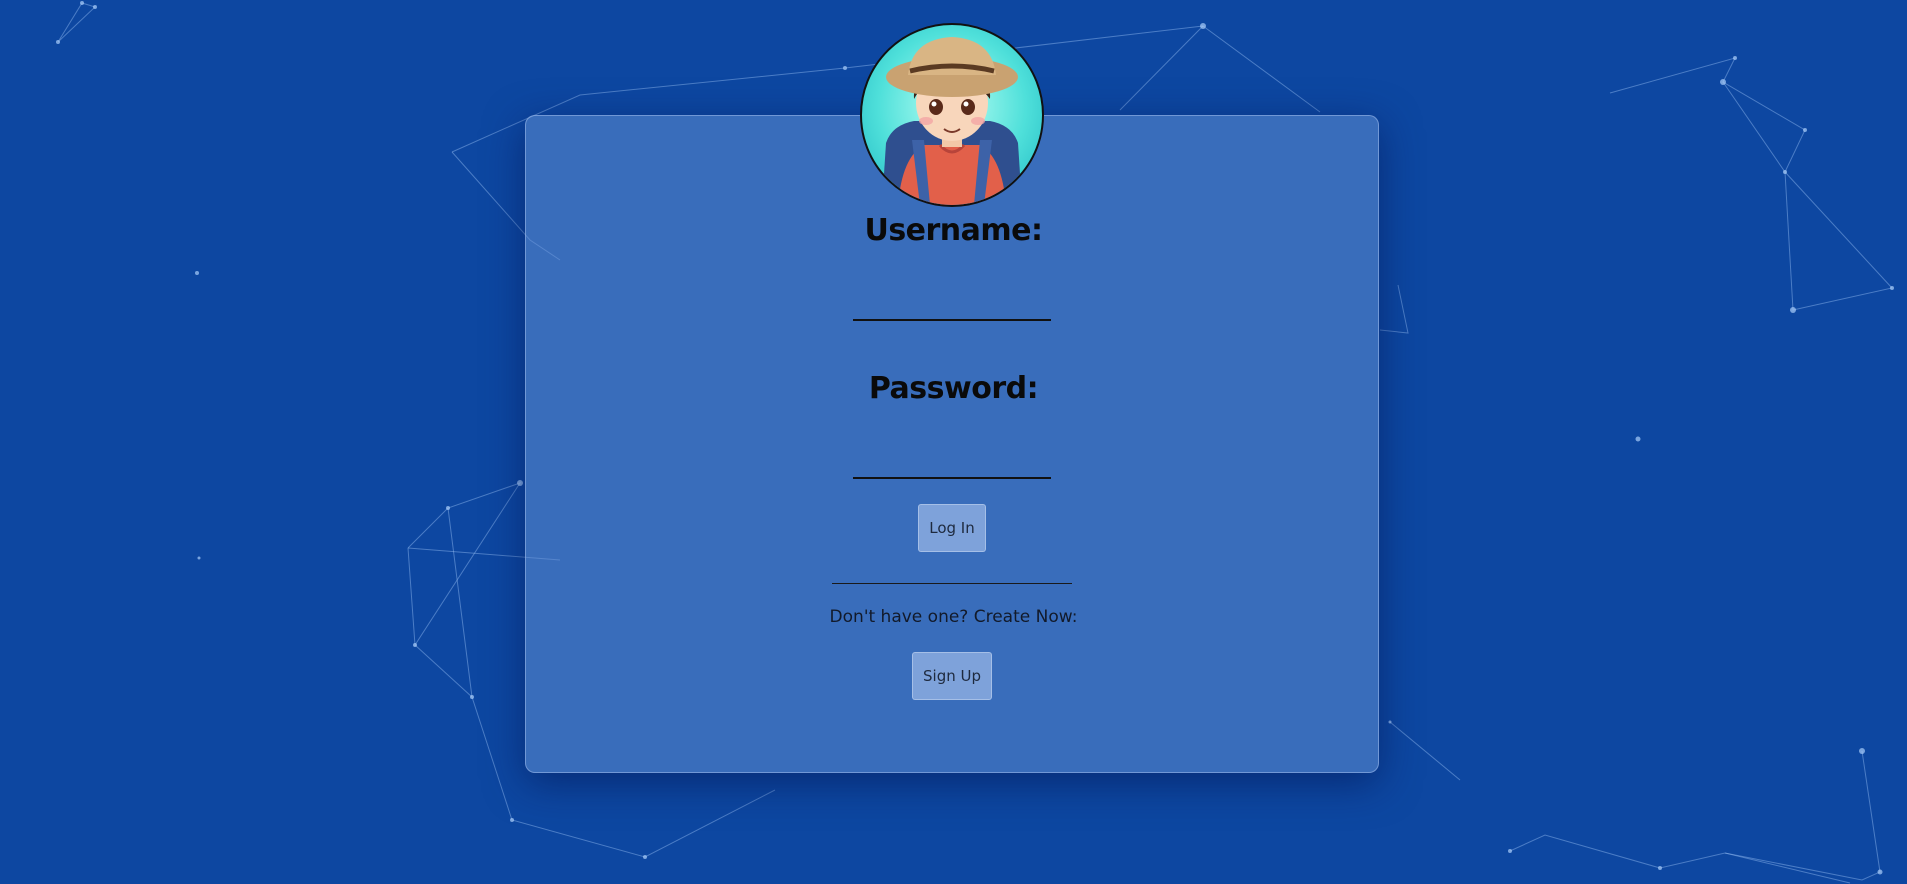  What do you see at coordinates (952, 676) in the screenshot?
I see `signup-button: Sign Up` at bounding box center [952, 676].